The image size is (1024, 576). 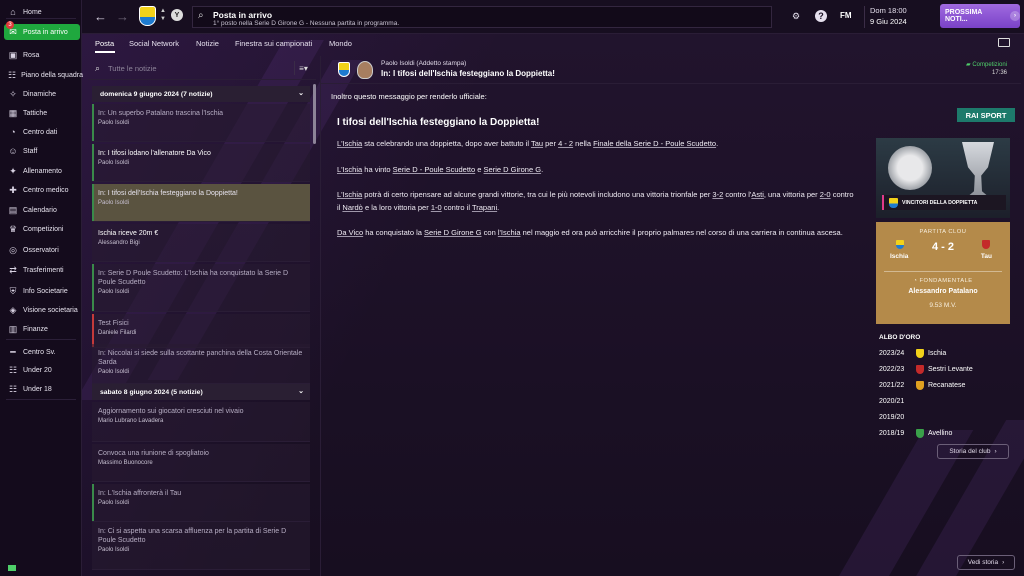 What do you see at coordinates (13, 269) in the screenshot?
I see `transfer-icon: ⇄` at bounding box center [13, 269].